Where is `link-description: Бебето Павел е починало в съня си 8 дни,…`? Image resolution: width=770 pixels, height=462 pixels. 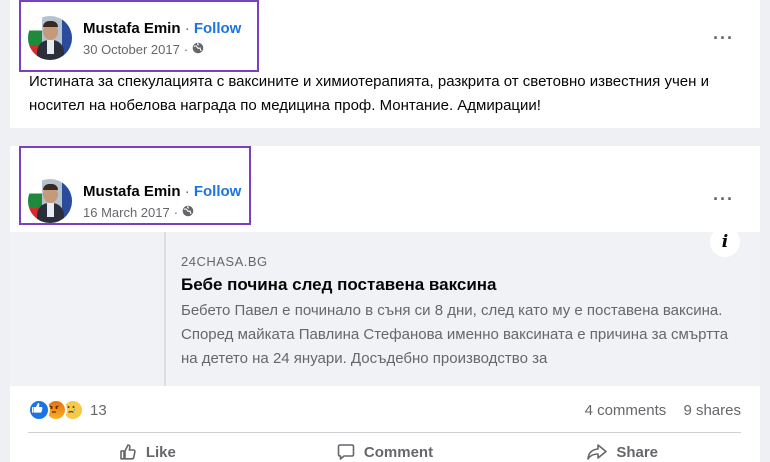 link-description: Бебето Павел е починало в съня си 8 дни,… is located at coordinates (455, 334).